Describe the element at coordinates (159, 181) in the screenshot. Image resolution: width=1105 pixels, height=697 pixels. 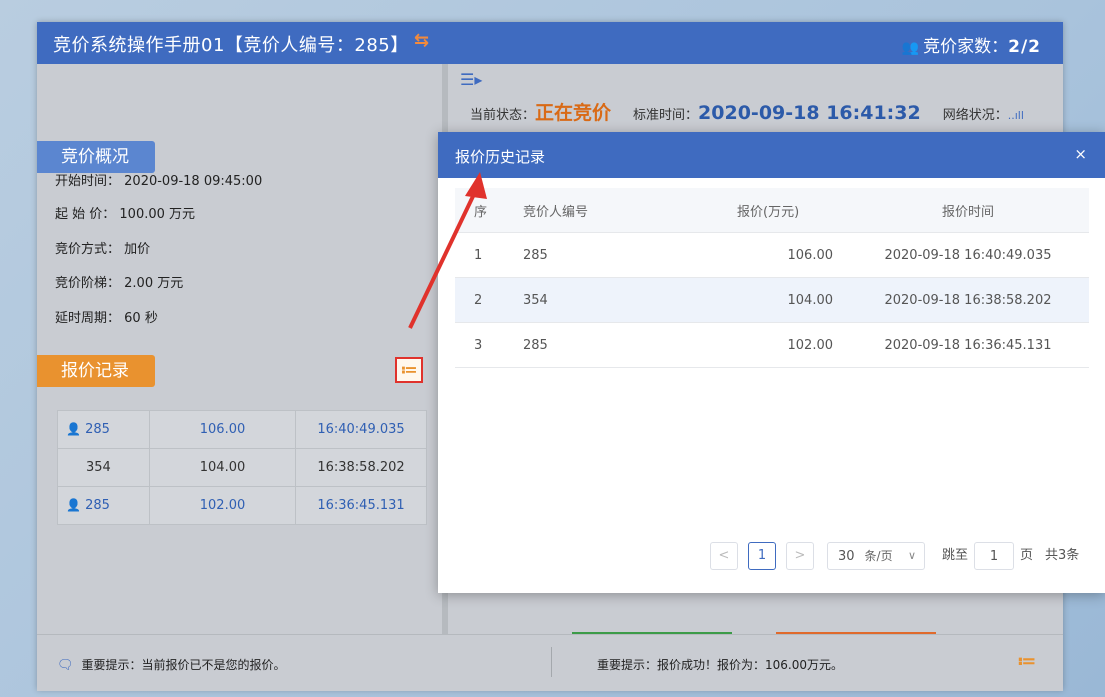
I see `info-start-time: 开始时间： 2020-09-18 09:45:00` at that location.